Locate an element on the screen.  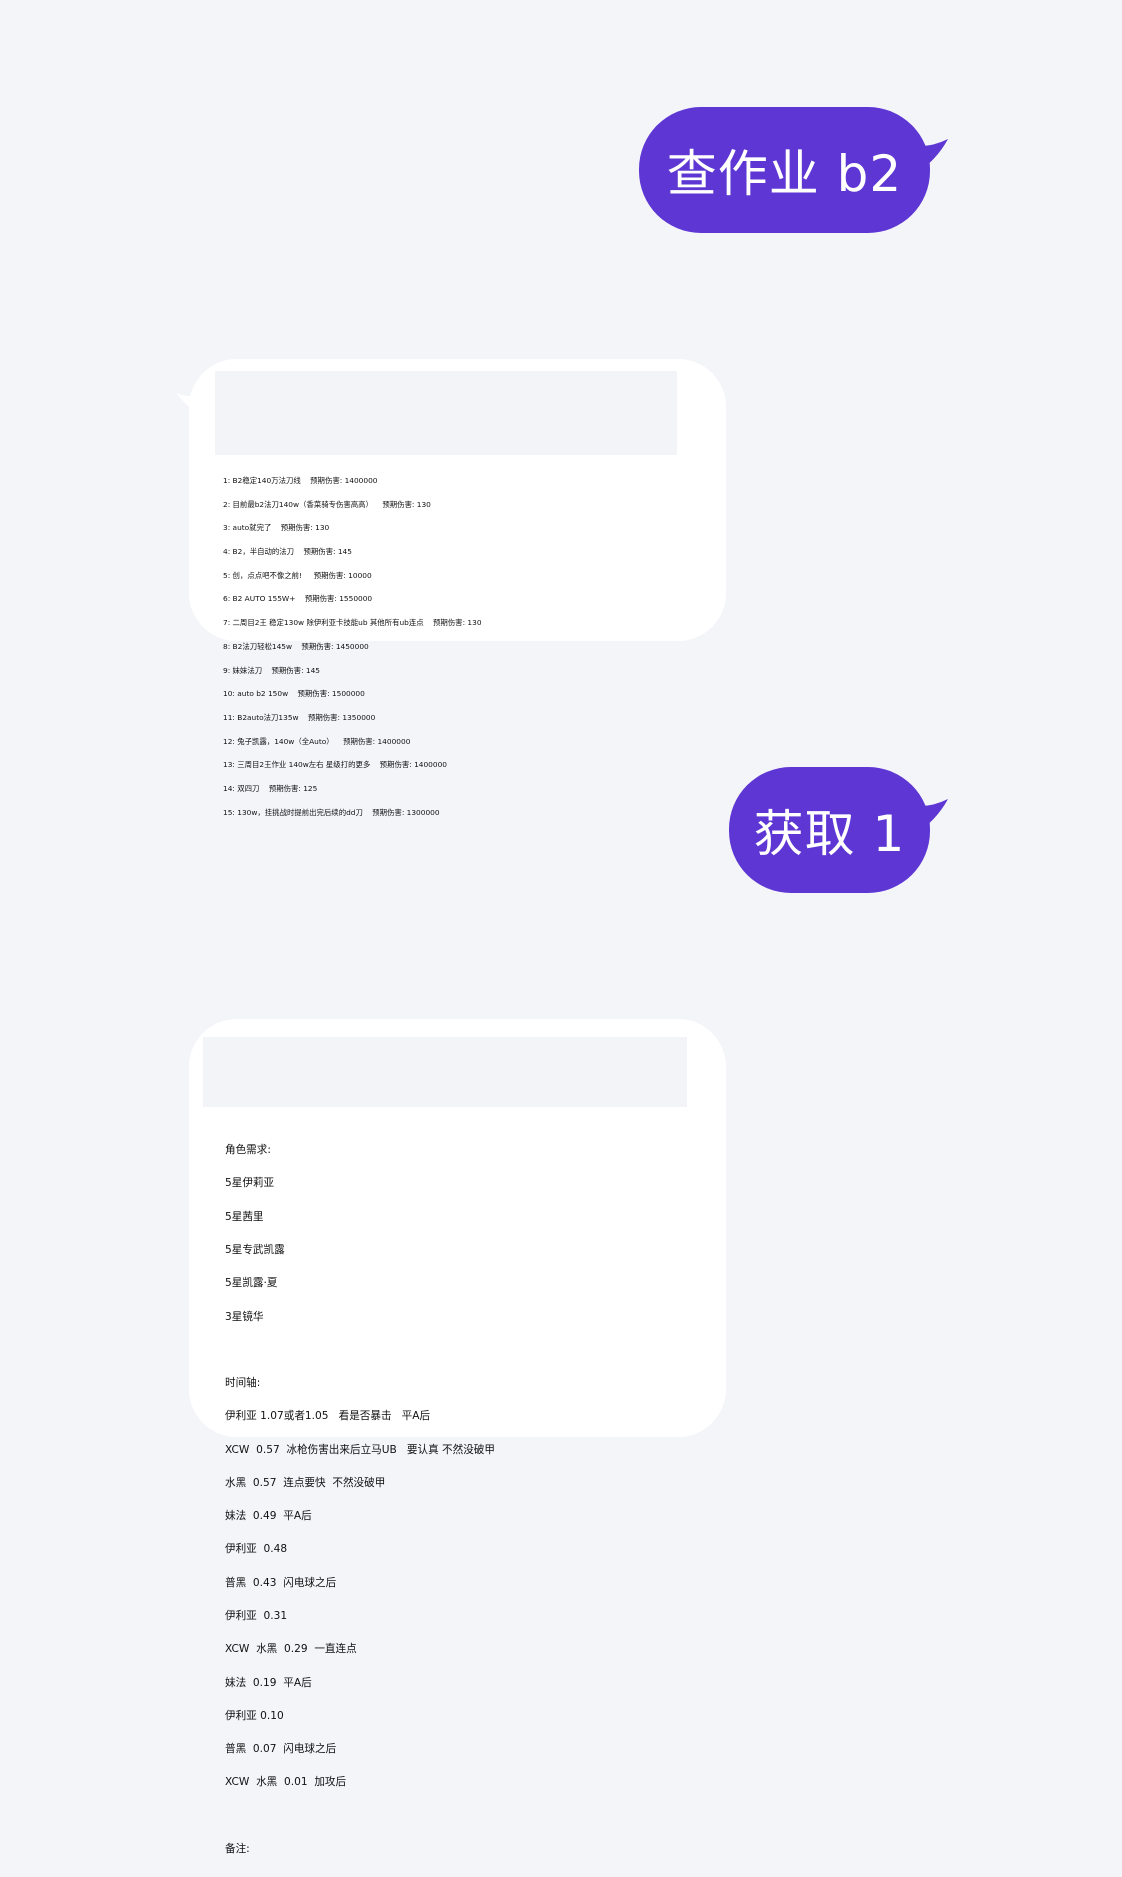
outgoing-message-bubble: 获取 1 is located at coordinates (838, 830).